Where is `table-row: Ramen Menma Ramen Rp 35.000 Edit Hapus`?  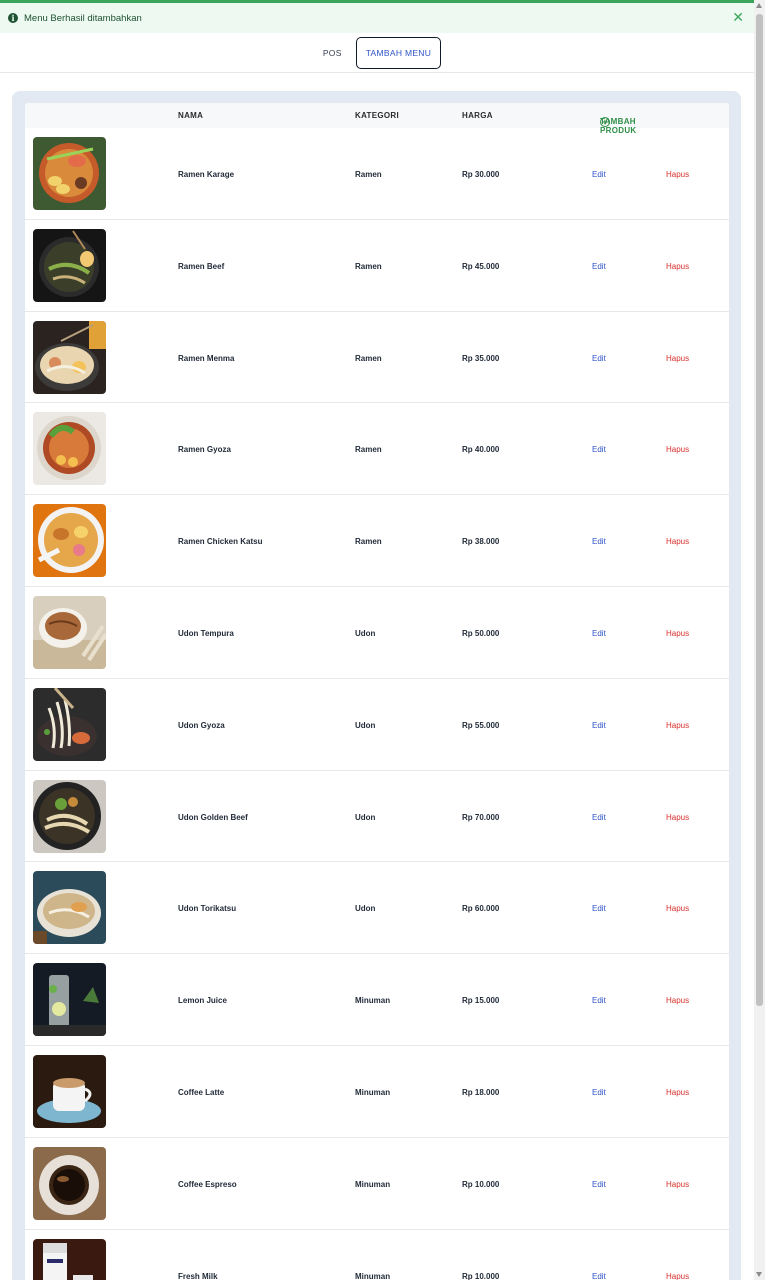
table-row: Ramen Menma Ramen Rp 35.000 Edit Hapus is located at coordinates (377, 358).